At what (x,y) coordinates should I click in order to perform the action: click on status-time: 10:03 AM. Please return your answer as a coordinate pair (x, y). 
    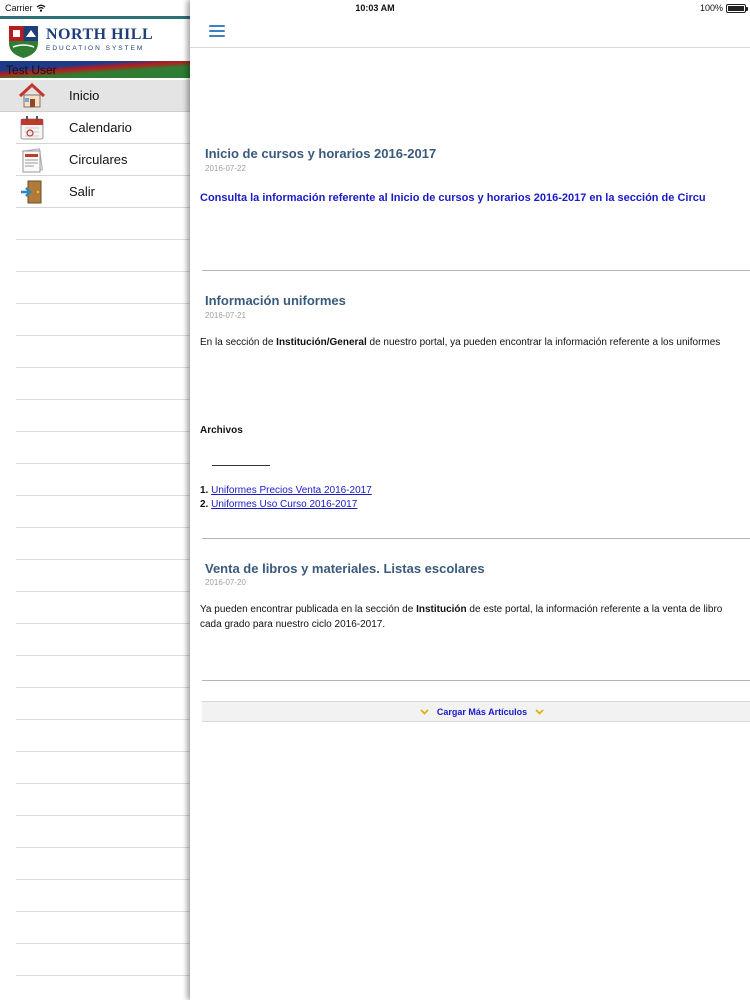
    Looking at the image, I should click on (375, 8).